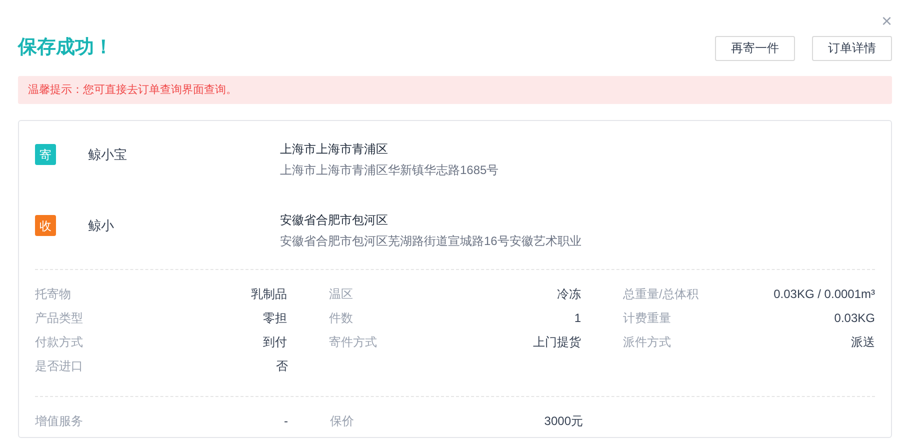  Describe the element at coordinates (389, 170) in the screenshot. I see `party-address: 上海市上海市青浦区华新镇华志路1685号` at that location.